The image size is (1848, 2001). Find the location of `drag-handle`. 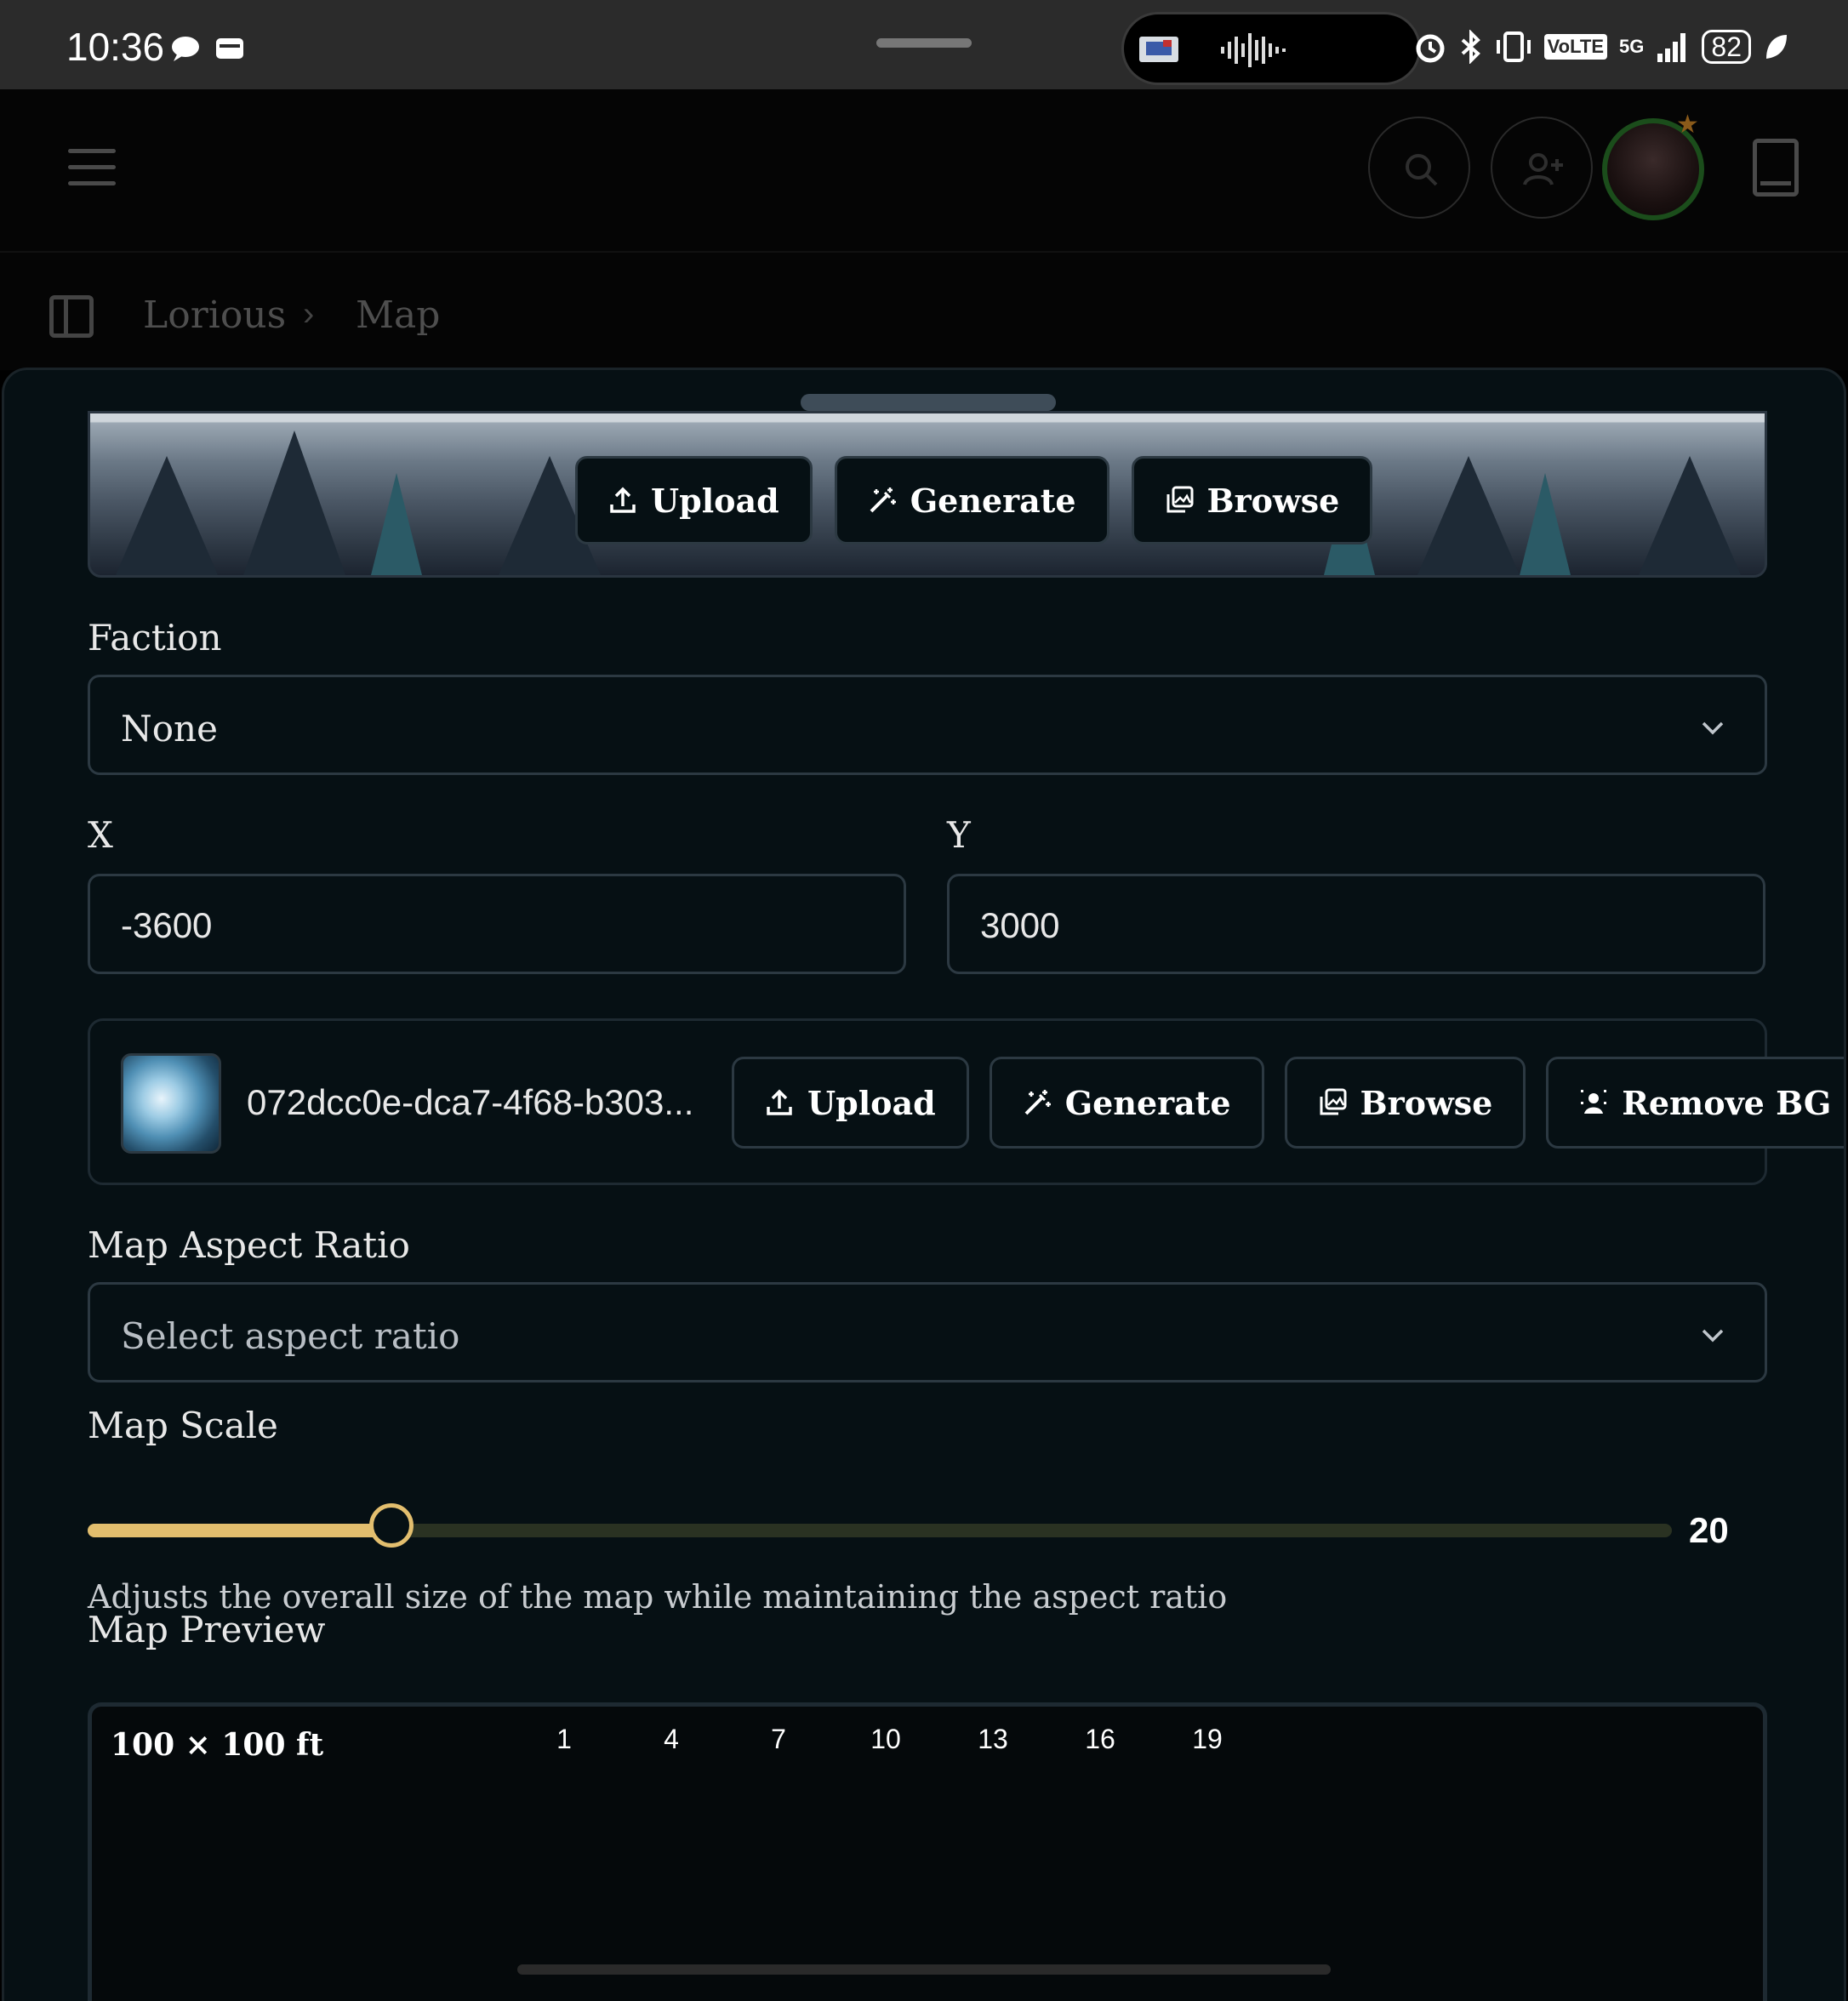

drag-handle is located at coordinates (929, 402).